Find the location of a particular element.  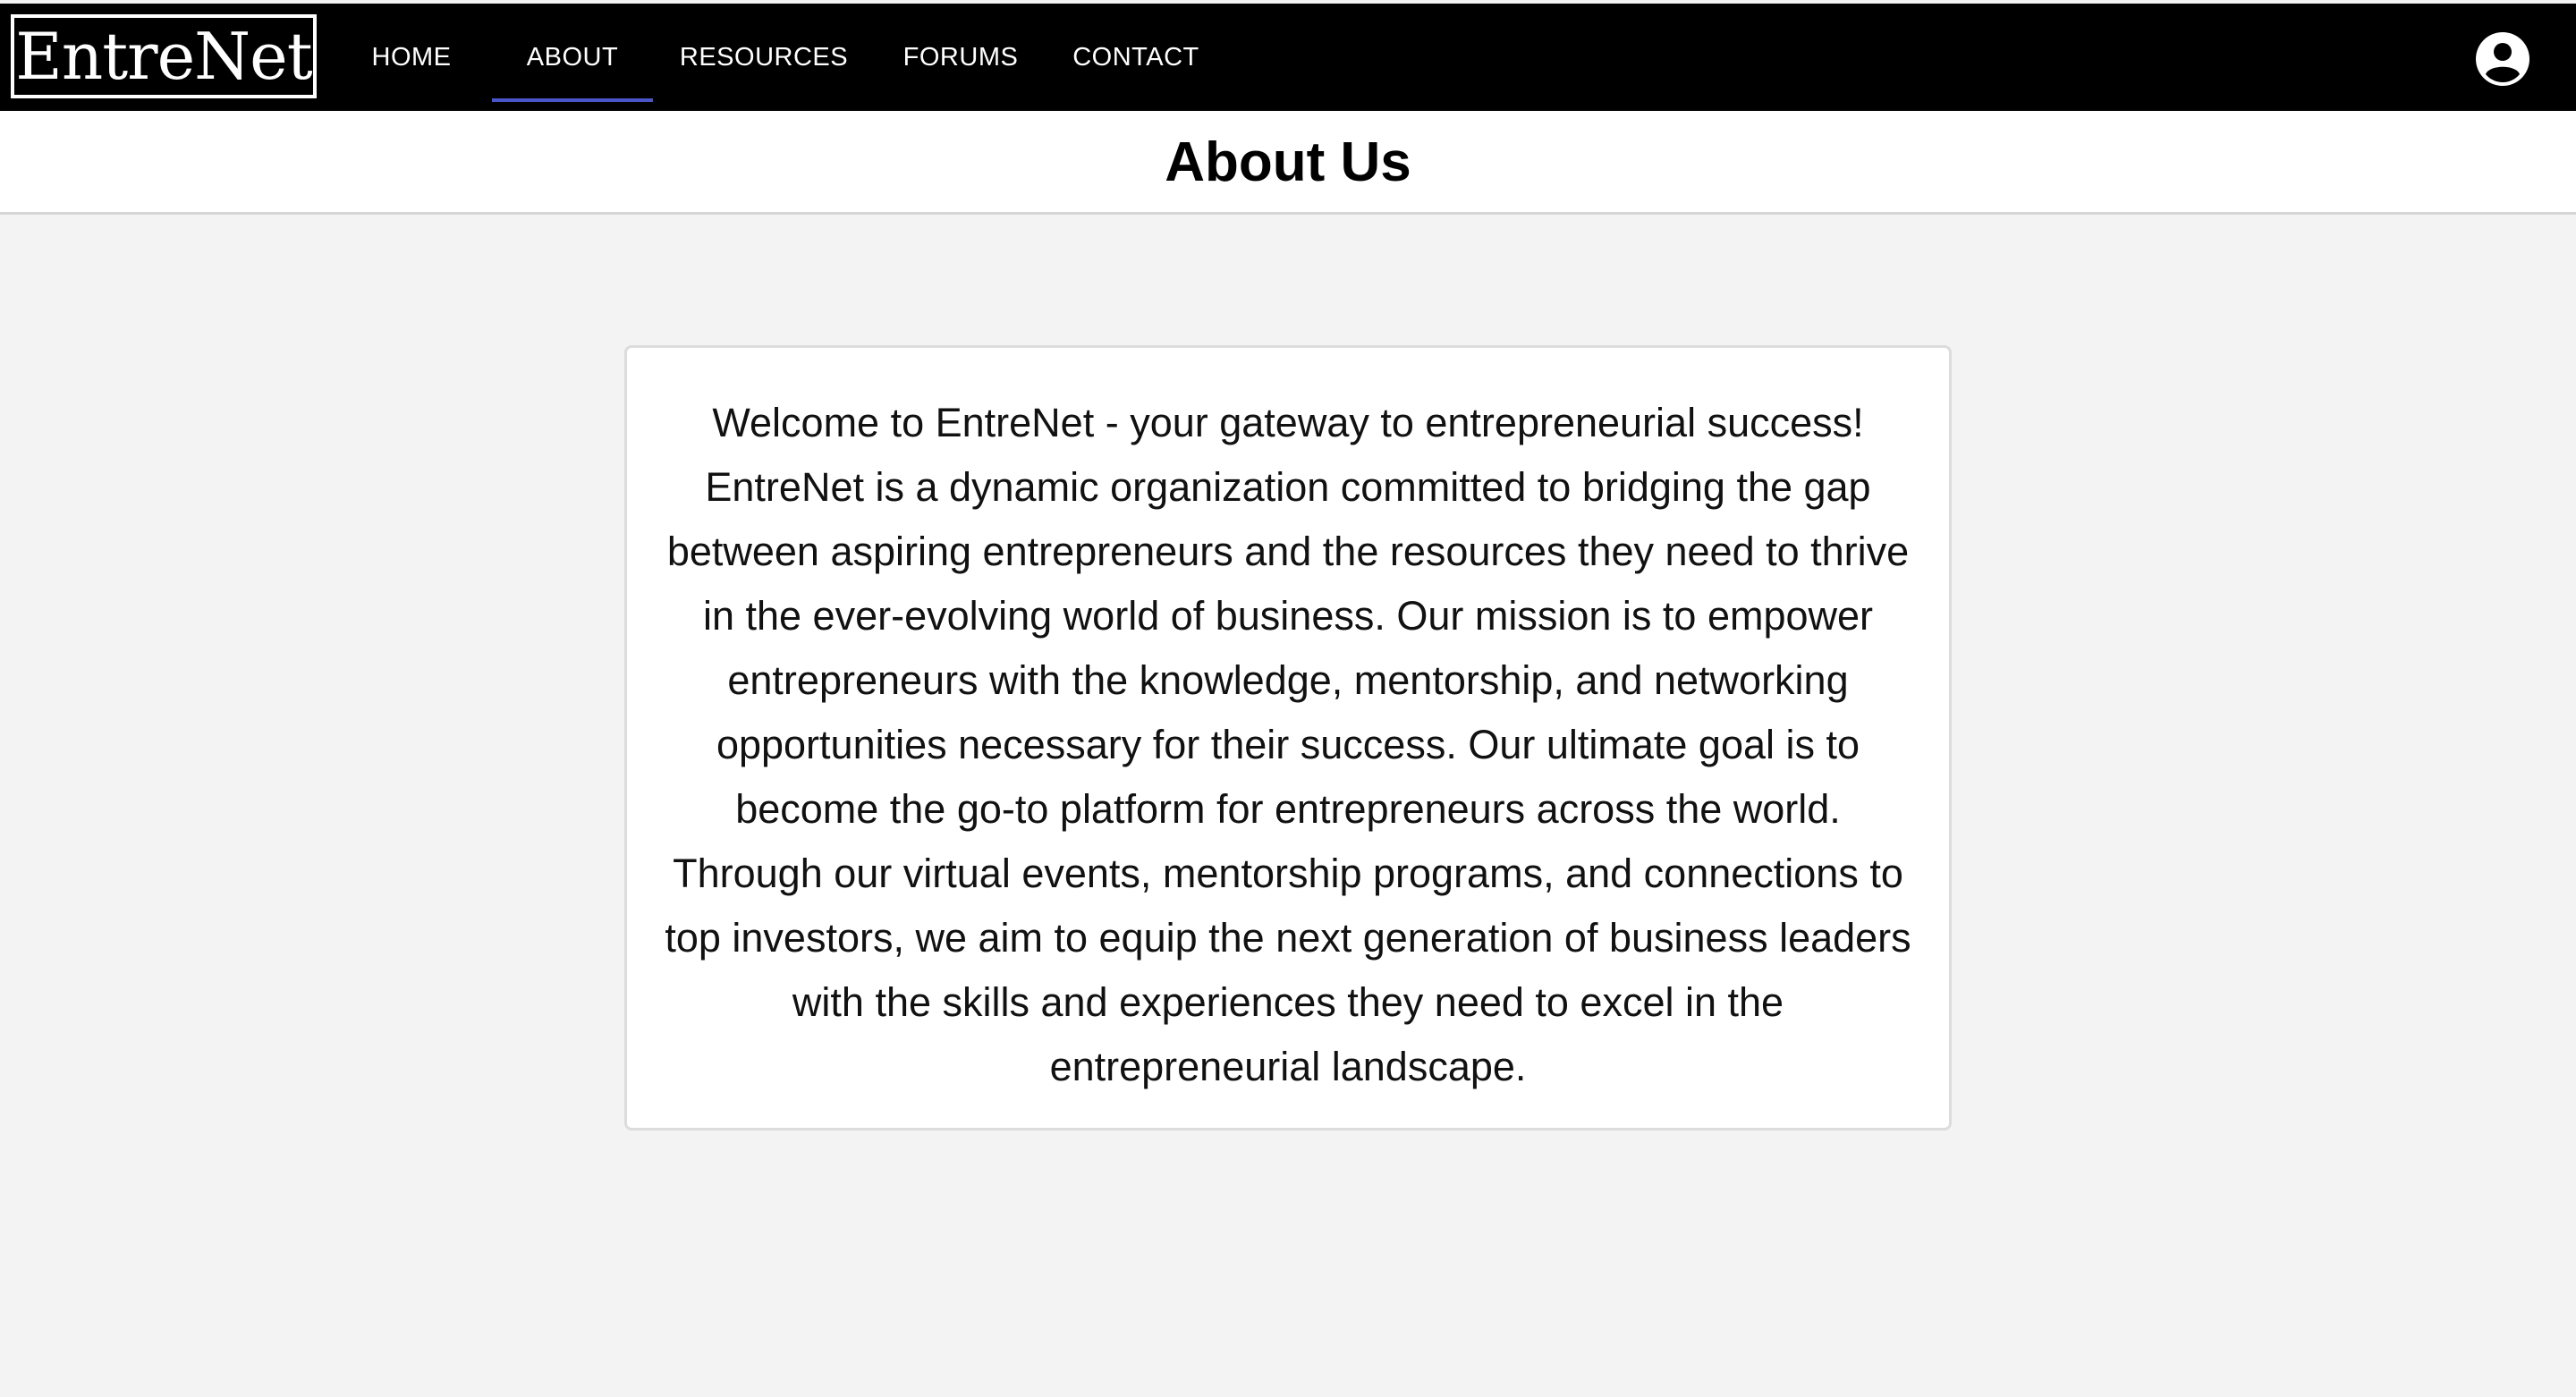

nav-item-contact: CONTACT is located at coordinates (1136, 58).